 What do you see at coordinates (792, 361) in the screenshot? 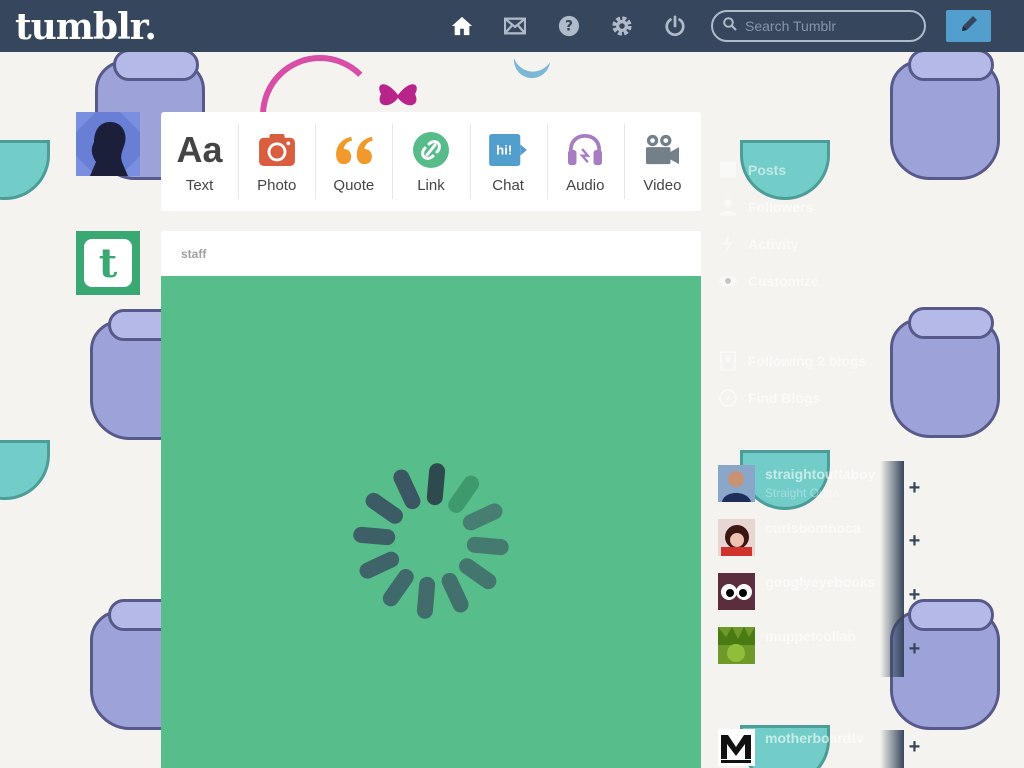
I see `sidebar-item-following: Following 2 blogs` at bounding box center [792, 361].